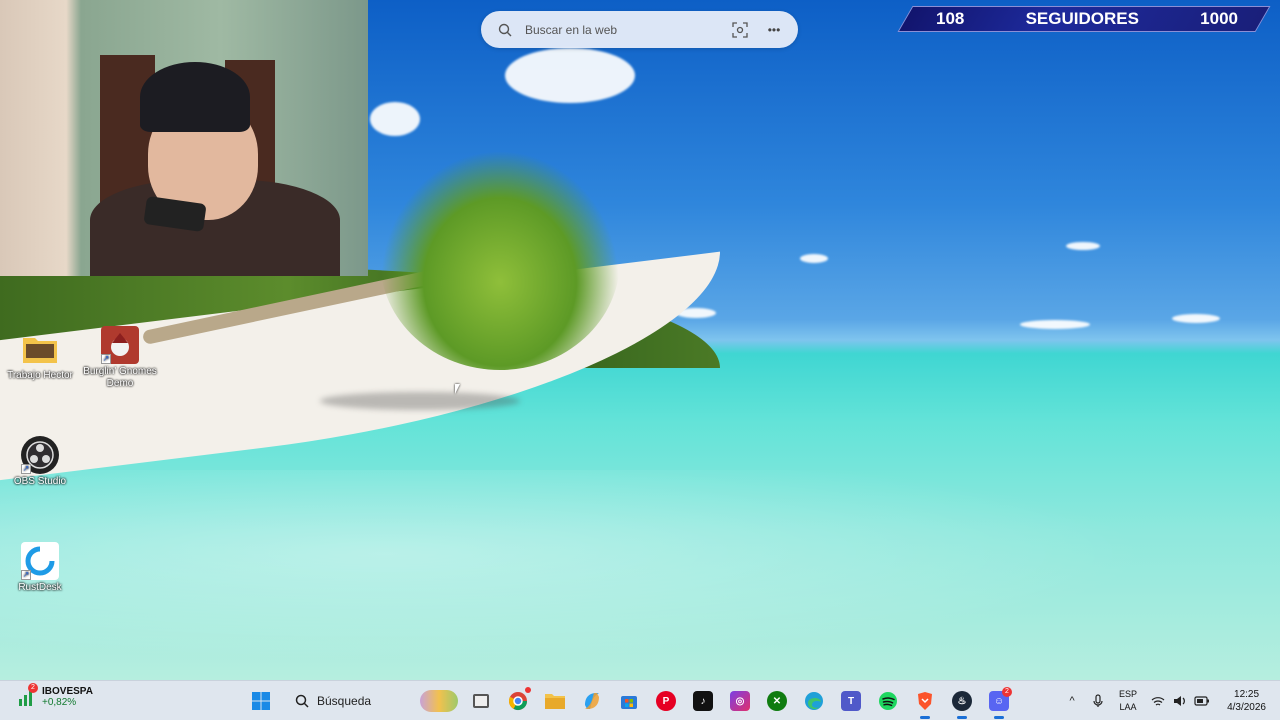 This screenshot has height=720, width=1280. Describe the element at coordinates (500, 260) in the screenshot. I see `palm-leaves` at that location.